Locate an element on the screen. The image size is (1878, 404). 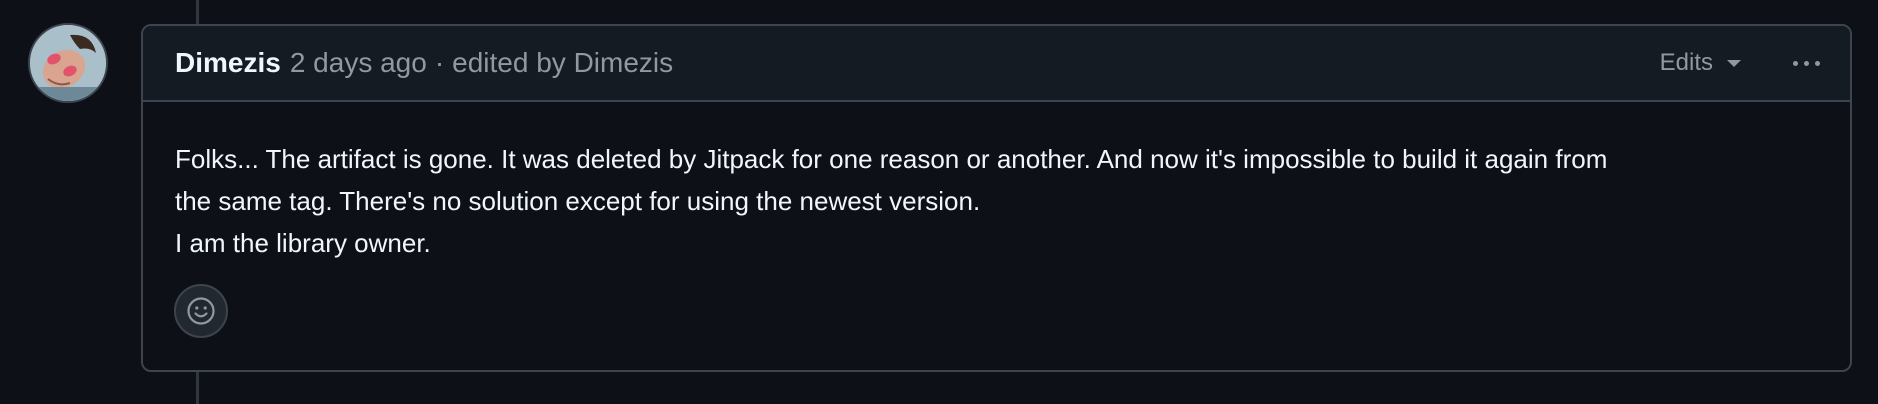
avatar is located at coordinates (68, 63).